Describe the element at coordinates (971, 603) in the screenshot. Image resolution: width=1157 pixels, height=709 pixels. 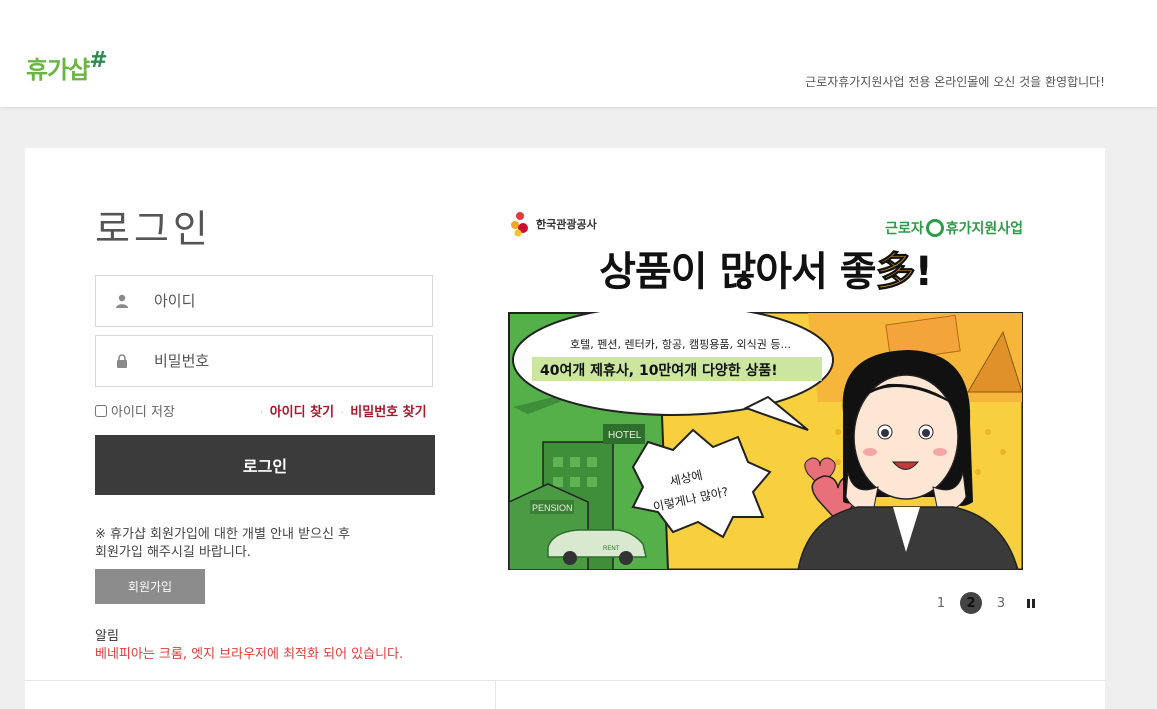
I see `pager-dot-2: 2` at that location.